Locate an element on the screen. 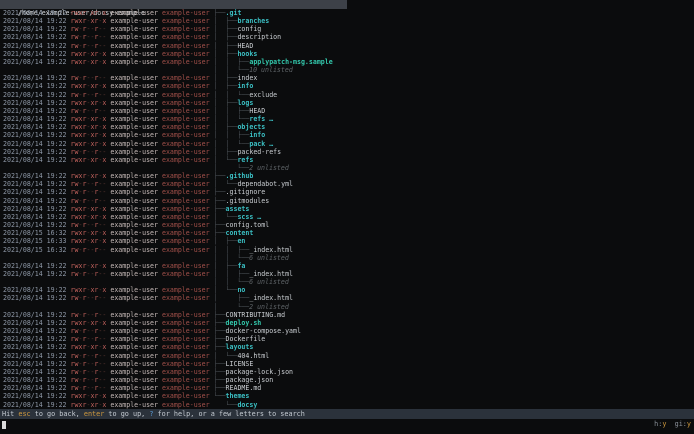 Image resolution: width=694 pixels, height=434 pixels. entry-name: logs is located at coordinates (245, 102).